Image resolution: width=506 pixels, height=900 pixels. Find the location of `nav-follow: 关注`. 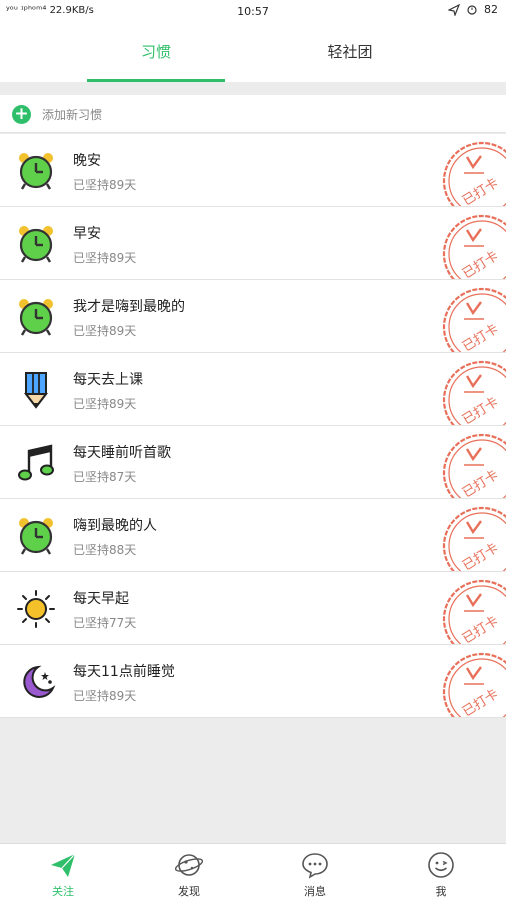

nav-follow: 关注 is located at coordinates (63, 872).